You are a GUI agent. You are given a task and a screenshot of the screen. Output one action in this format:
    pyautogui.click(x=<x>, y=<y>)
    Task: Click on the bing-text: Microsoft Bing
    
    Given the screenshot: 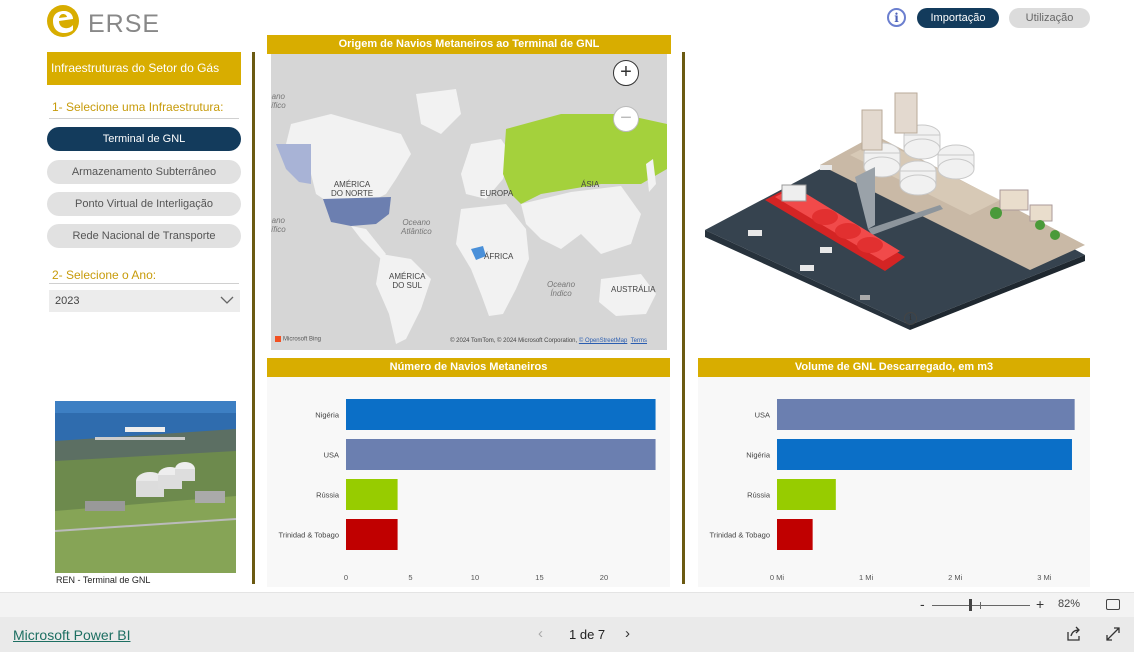 What is the action you would take?
    pyautogui.click(x=302, y=340)
    